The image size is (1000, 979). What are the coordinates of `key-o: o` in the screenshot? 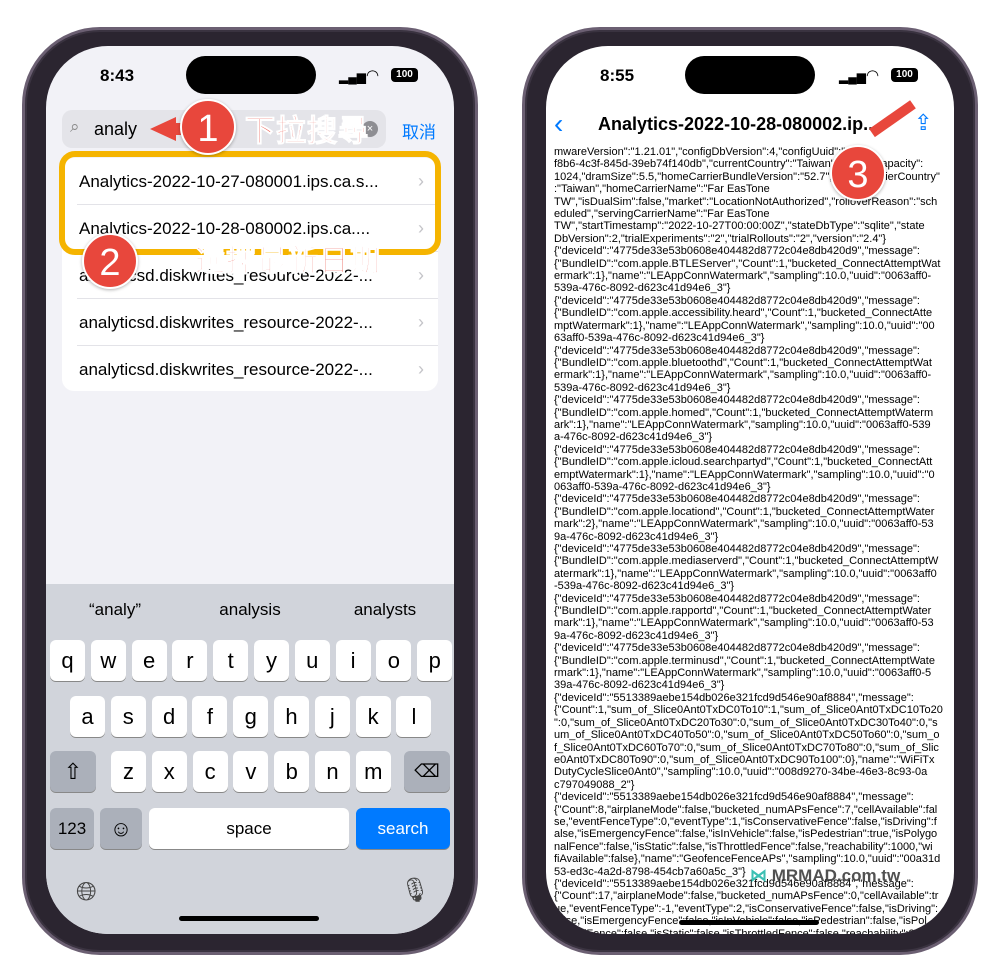 It's located at (394, 660).